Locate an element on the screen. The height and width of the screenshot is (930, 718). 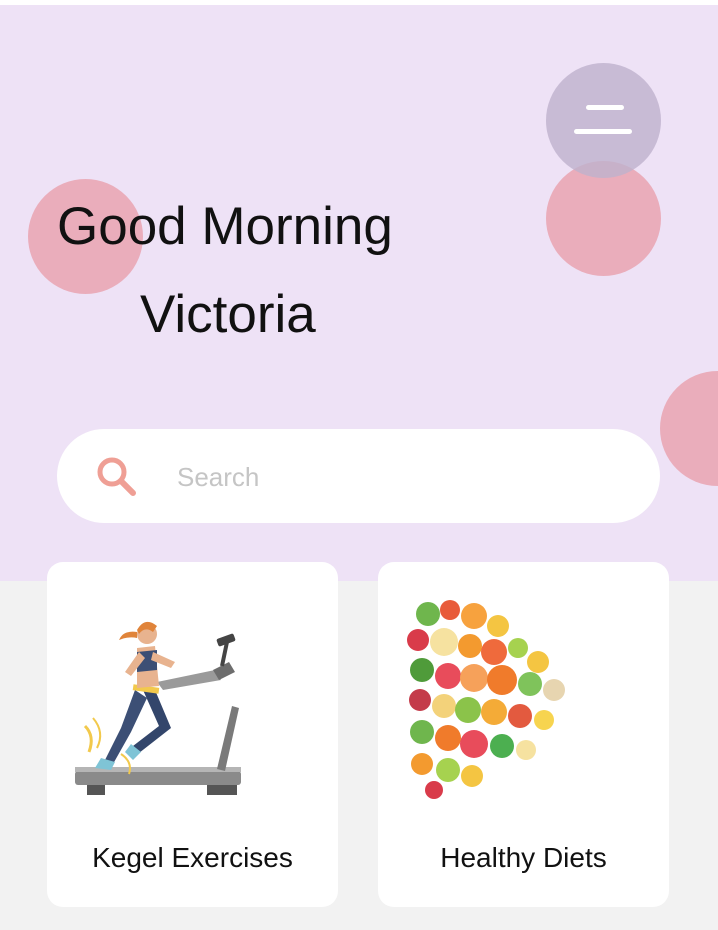
card-label: Healthy Diets is located at coordinates (523, 857).